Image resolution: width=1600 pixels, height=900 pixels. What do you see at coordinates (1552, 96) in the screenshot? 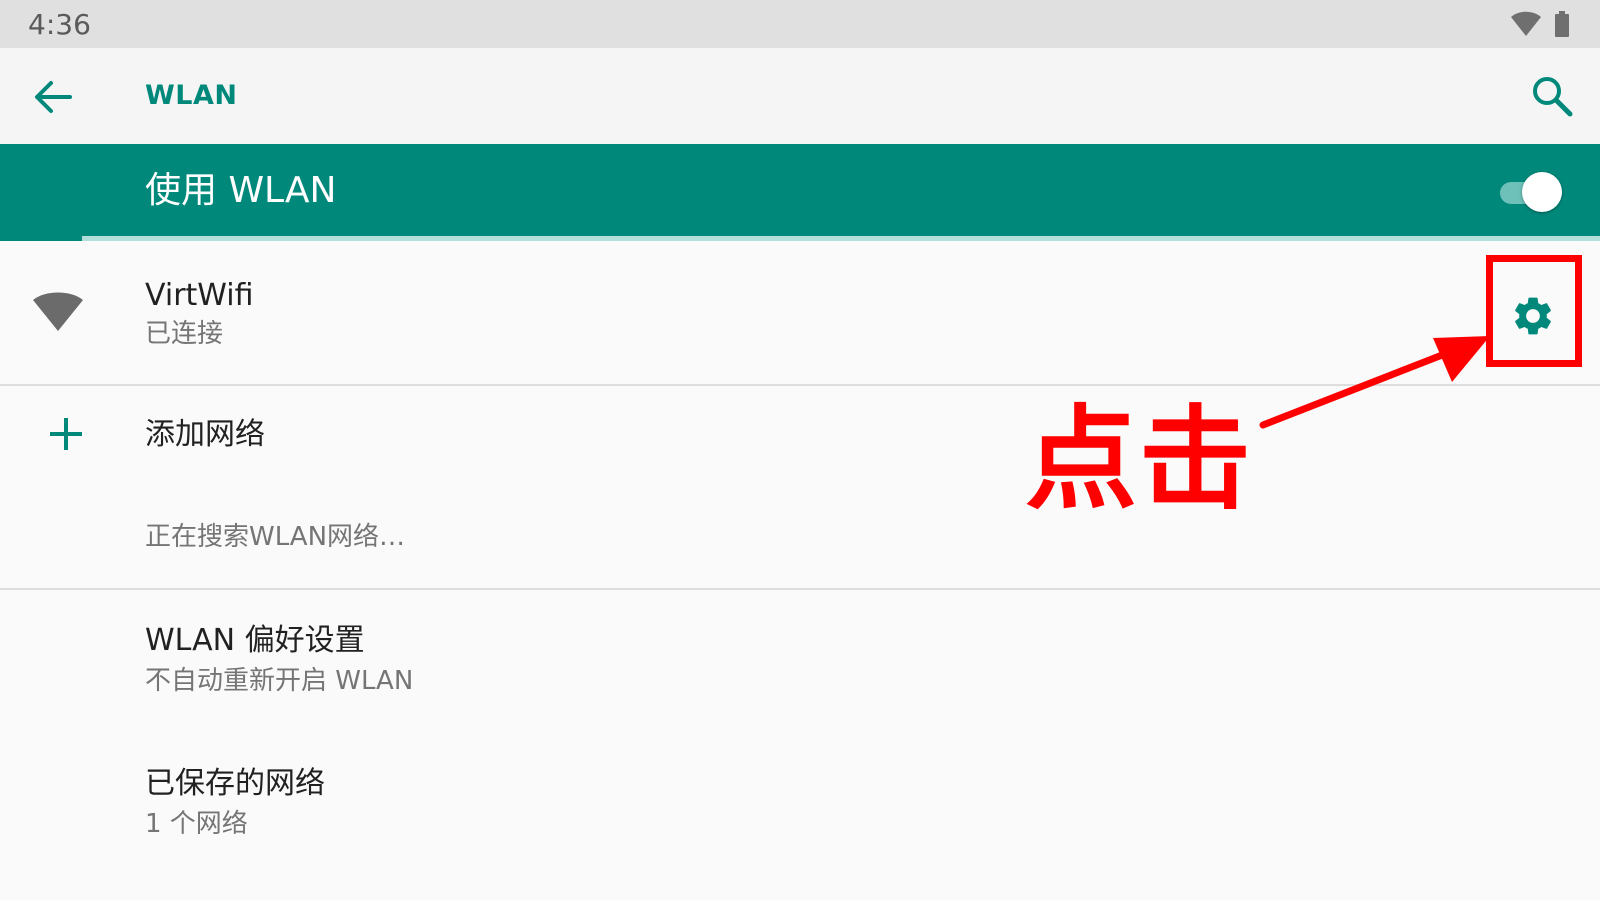
I see `search-icon` at bounding box center [1552, 96].